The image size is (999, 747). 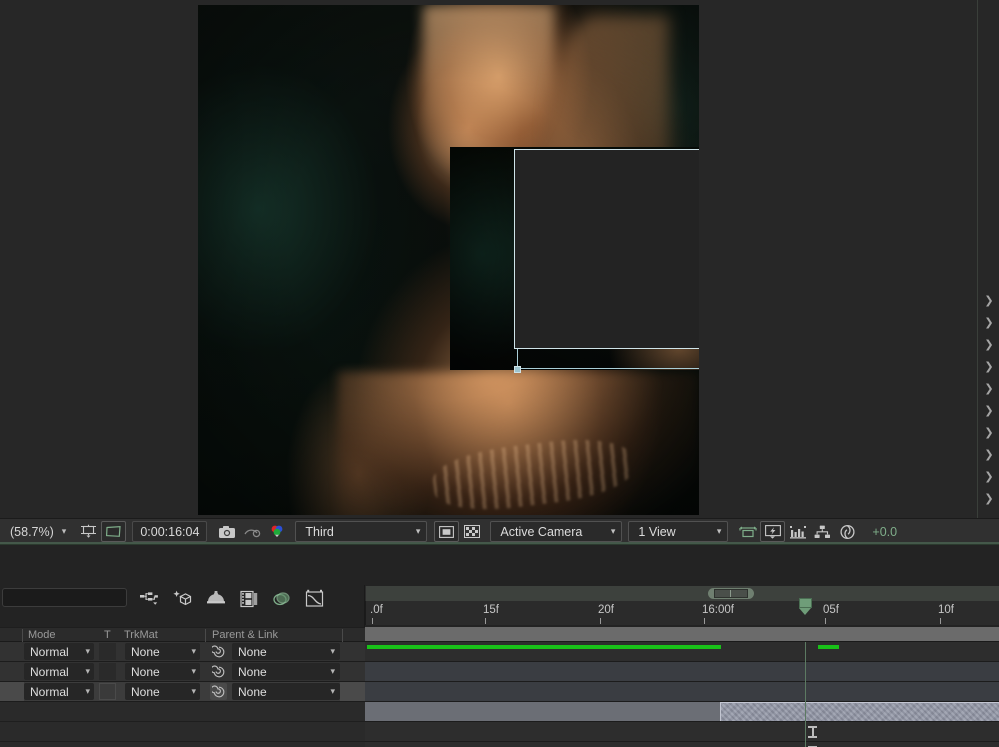 What do you see at coordinates (376, 610) in the screenshot?
I see `ruler-tick-label: .0f` at bounding box center [376, 610].